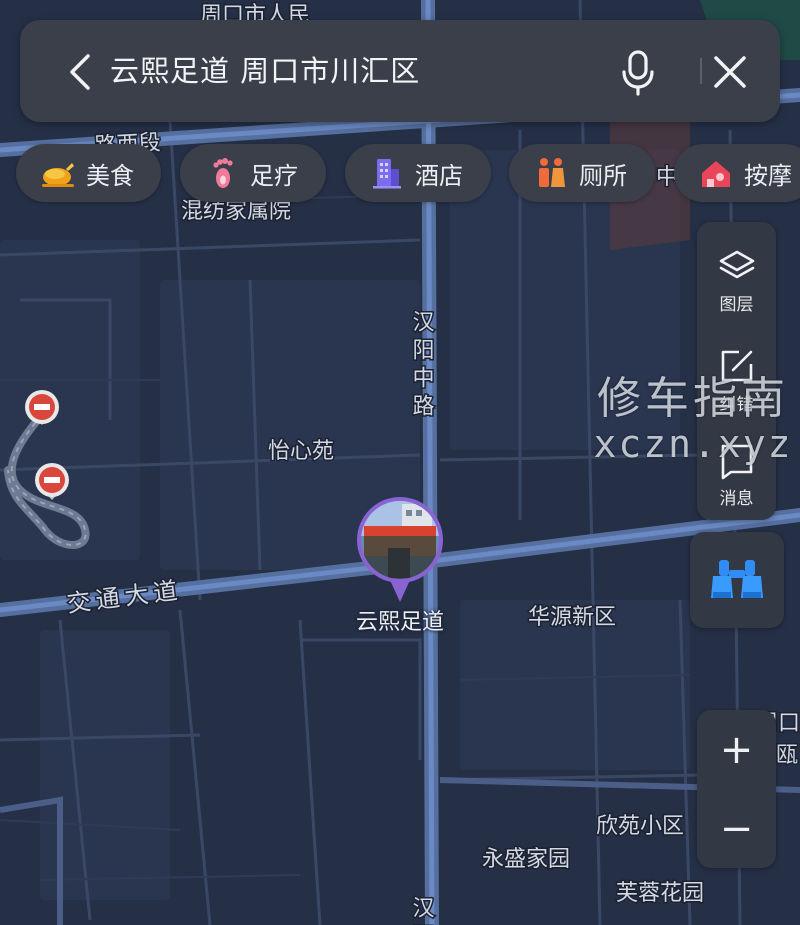 The height and width of the screenshot is (925, 800). I want to click on map-label-compound: 混纺家属院, so click(236, 211).